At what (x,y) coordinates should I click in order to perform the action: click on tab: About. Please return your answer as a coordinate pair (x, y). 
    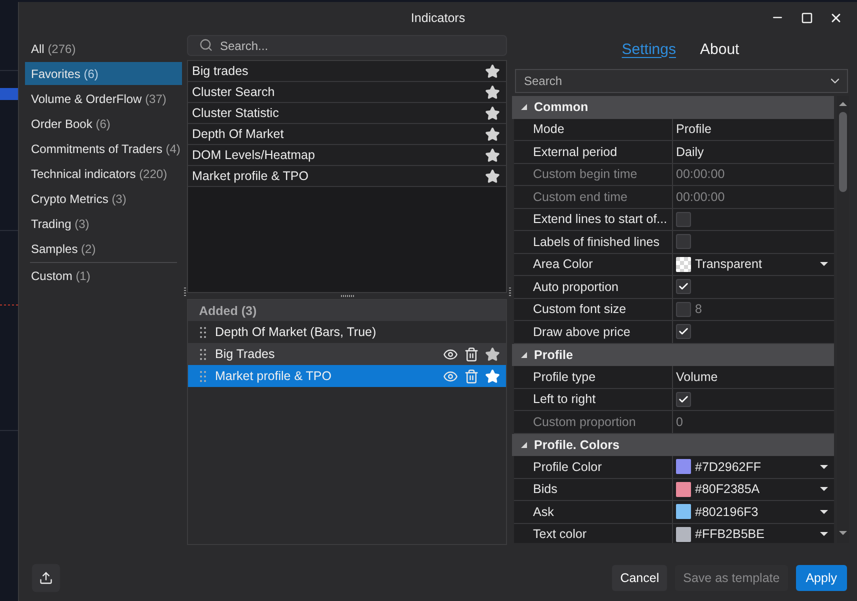
    Looking at the image, I should click on (720, 49).